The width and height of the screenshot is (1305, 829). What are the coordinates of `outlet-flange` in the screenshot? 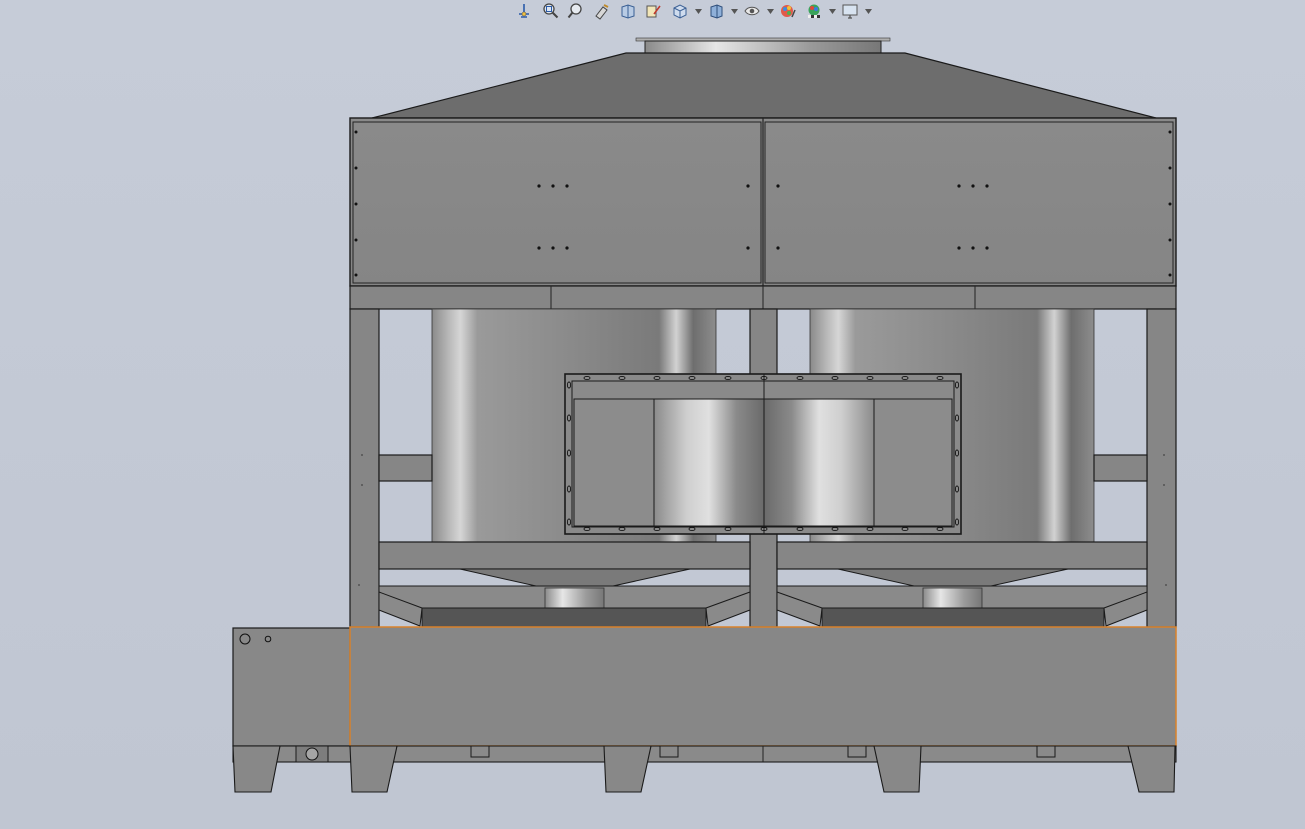 It's located at (763, 46).